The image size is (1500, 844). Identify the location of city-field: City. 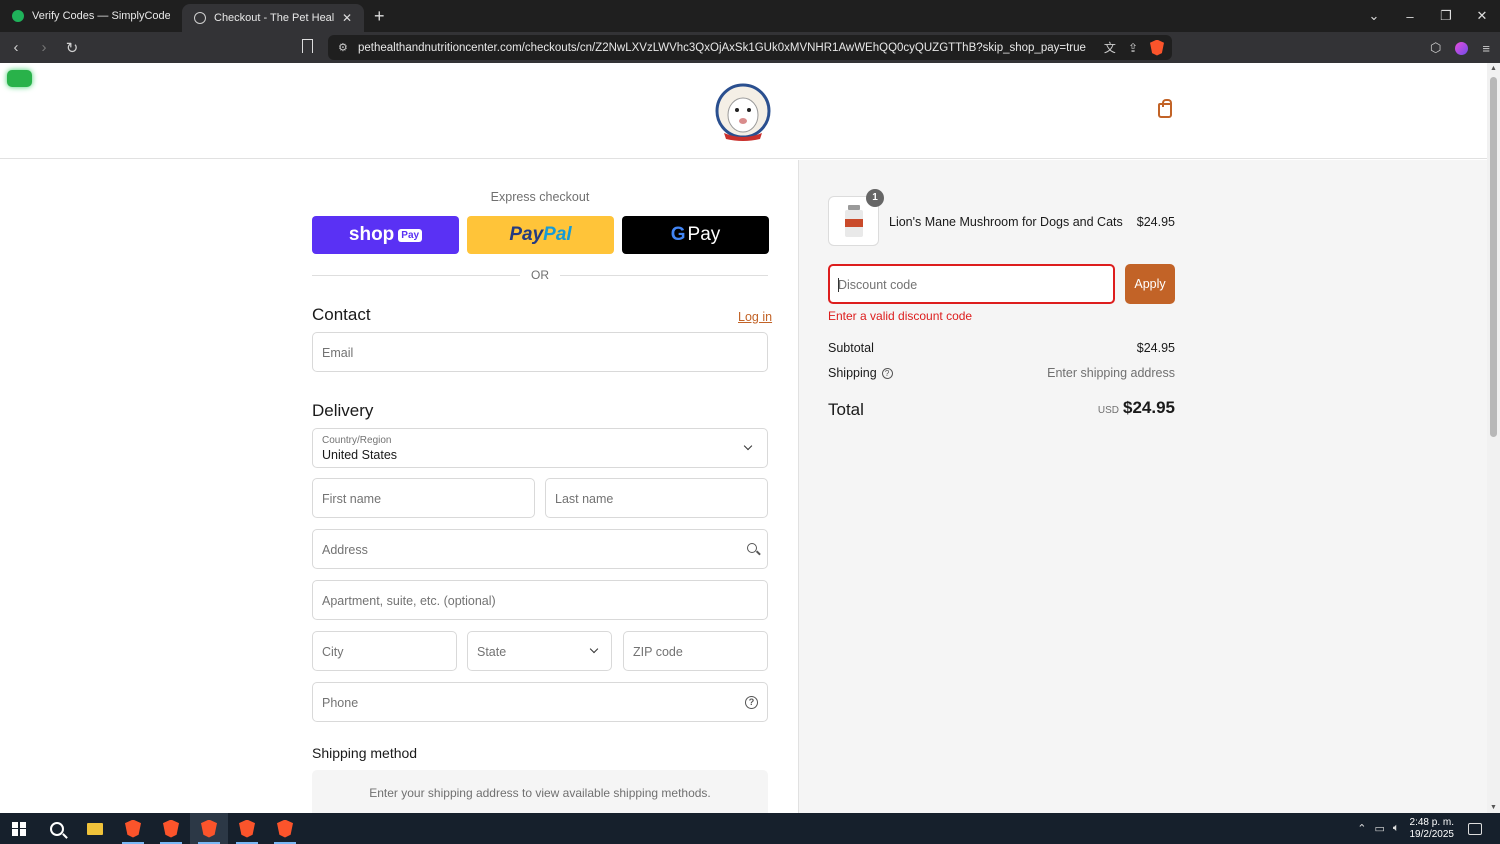
(384, 651).